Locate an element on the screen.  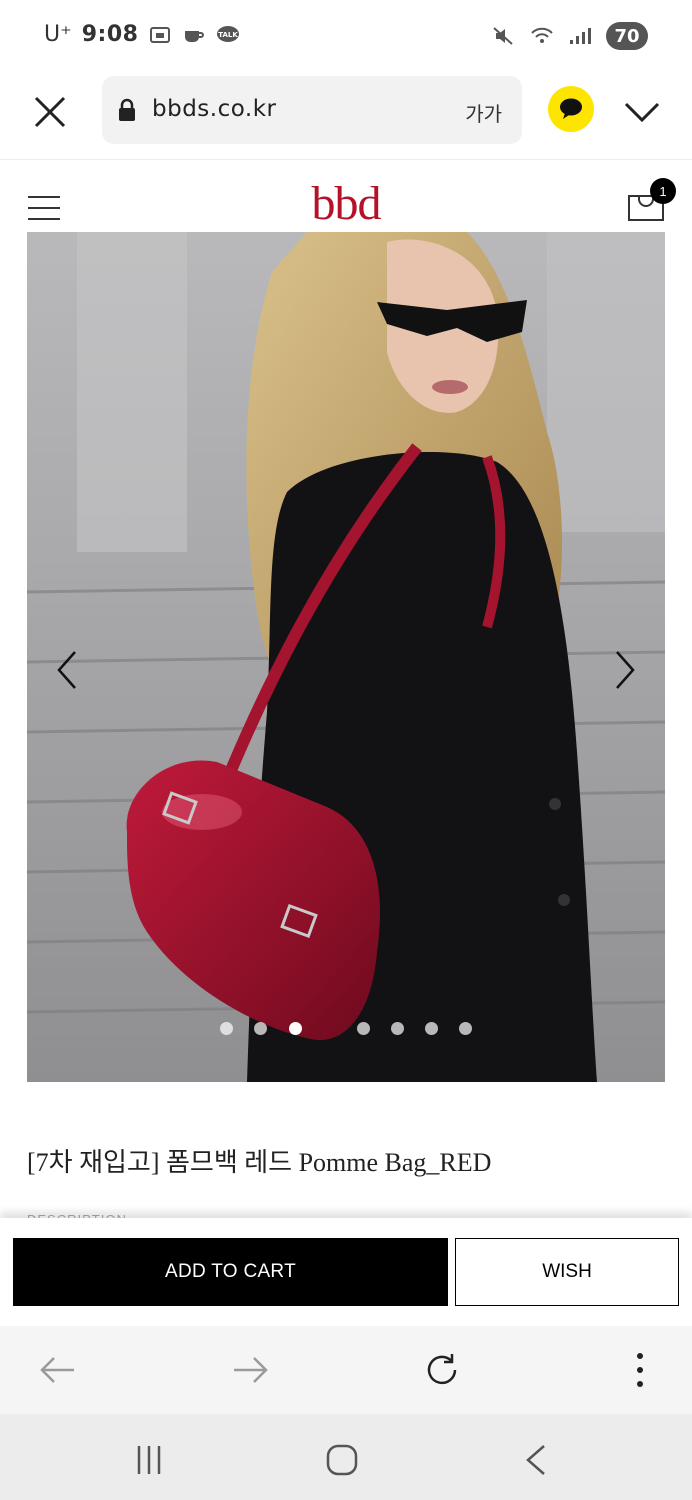
clock: 9:08 is located at coordinates (110, 34).